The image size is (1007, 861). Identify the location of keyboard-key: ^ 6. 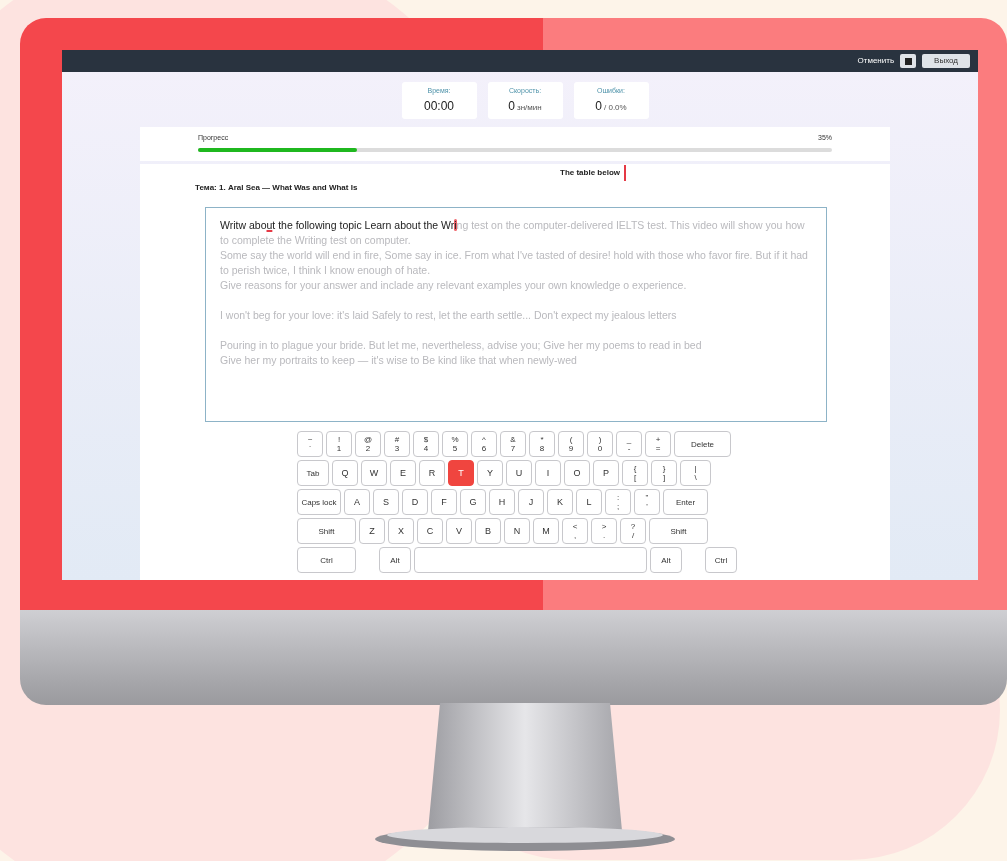
(484, 444).